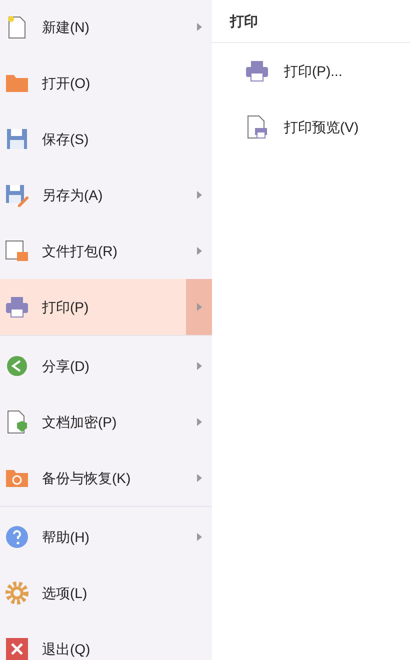  I want to click on menu-item: 文档加密(P), so click(106, 422).